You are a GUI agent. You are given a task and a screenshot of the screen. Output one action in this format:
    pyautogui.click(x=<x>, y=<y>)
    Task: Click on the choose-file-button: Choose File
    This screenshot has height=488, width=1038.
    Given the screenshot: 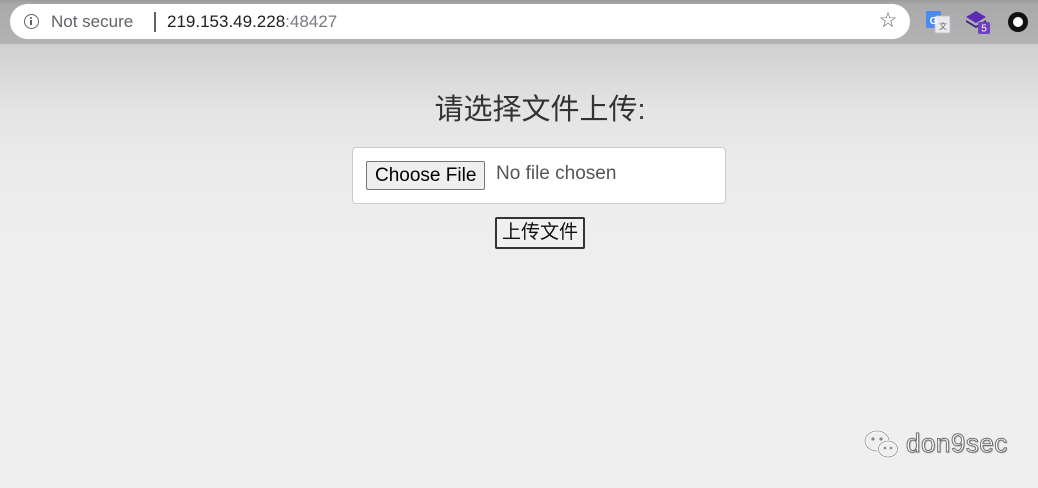 What is the action you would take?
    pyautogui.click(x=426, y=175)
    